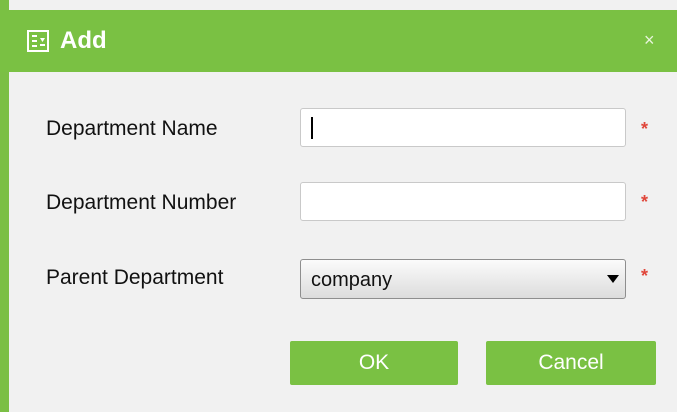 This screenshot has width=677, height=412. What do you see at coordinates (649, 40) in the screenshot?
I see `close-icon: ×` at bounding box center [649, 40].